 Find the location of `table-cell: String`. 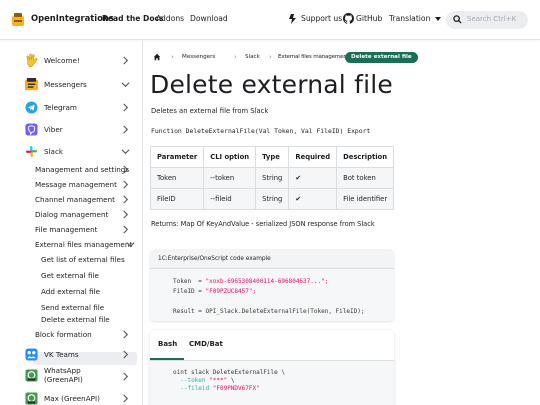

table-cell: String is located at coordinates (272, 199).